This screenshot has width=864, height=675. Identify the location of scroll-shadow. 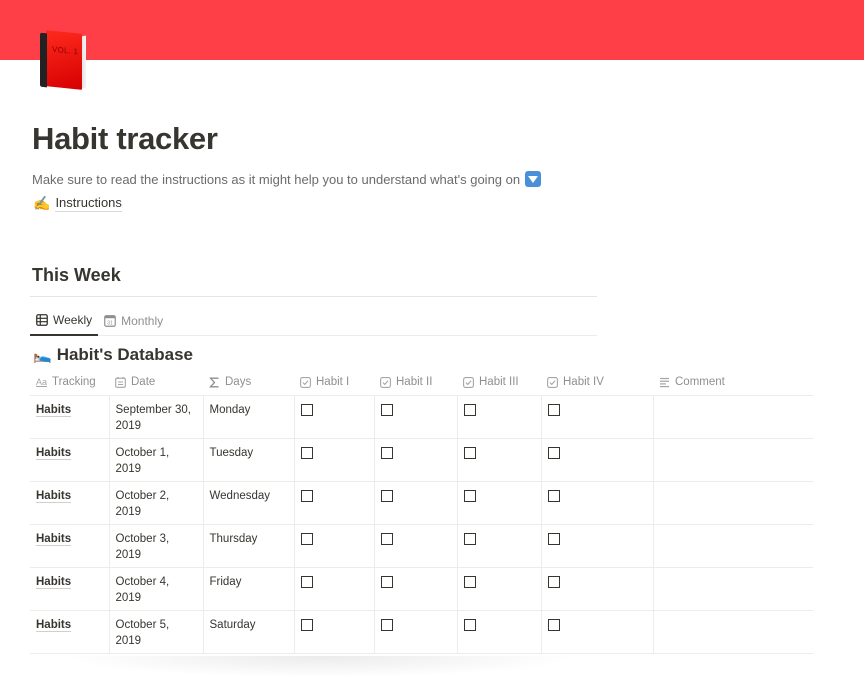
(320, 665).